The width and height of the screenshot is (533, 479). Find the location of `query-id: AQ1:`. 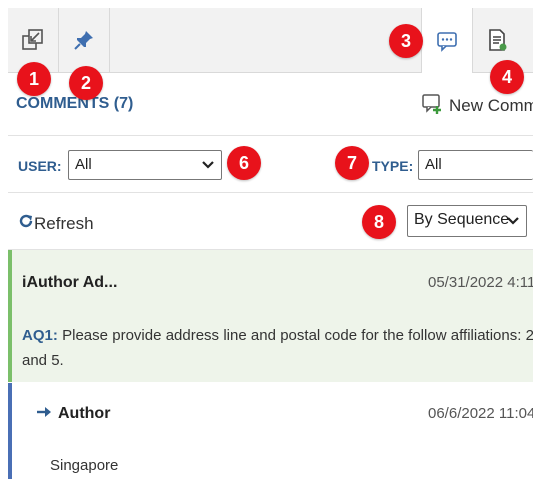

query-id: AQ1: is located at coordinates (40, 335).